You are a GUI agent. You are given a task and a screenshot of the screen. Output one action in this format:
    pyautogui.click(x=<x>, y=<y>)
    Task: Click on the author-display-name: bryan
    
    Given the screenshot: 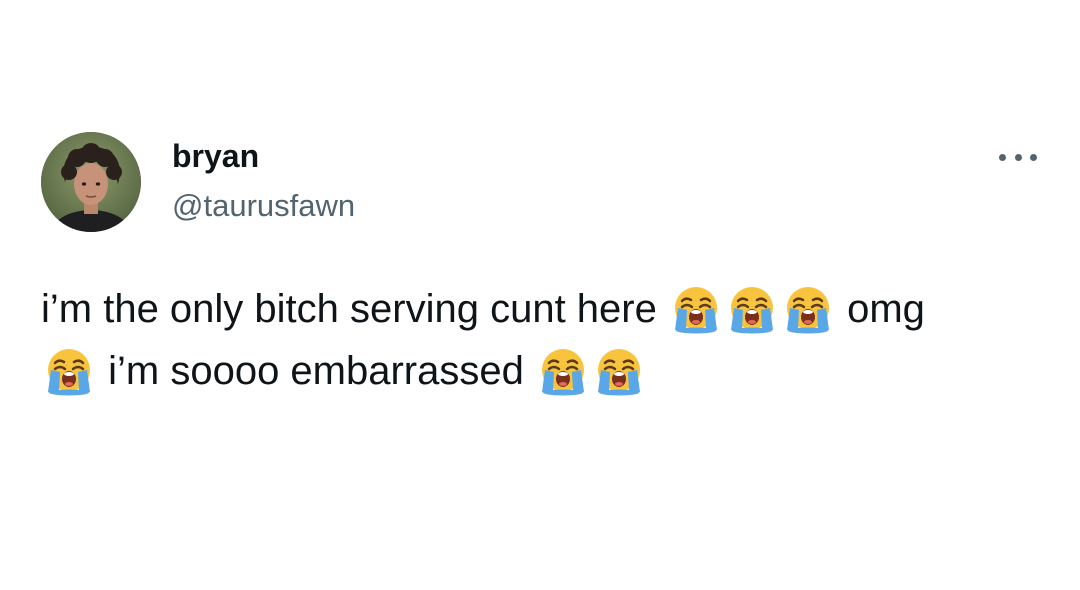 What is the action you would take?
    pyautogui.click(x=215, y=156)
    